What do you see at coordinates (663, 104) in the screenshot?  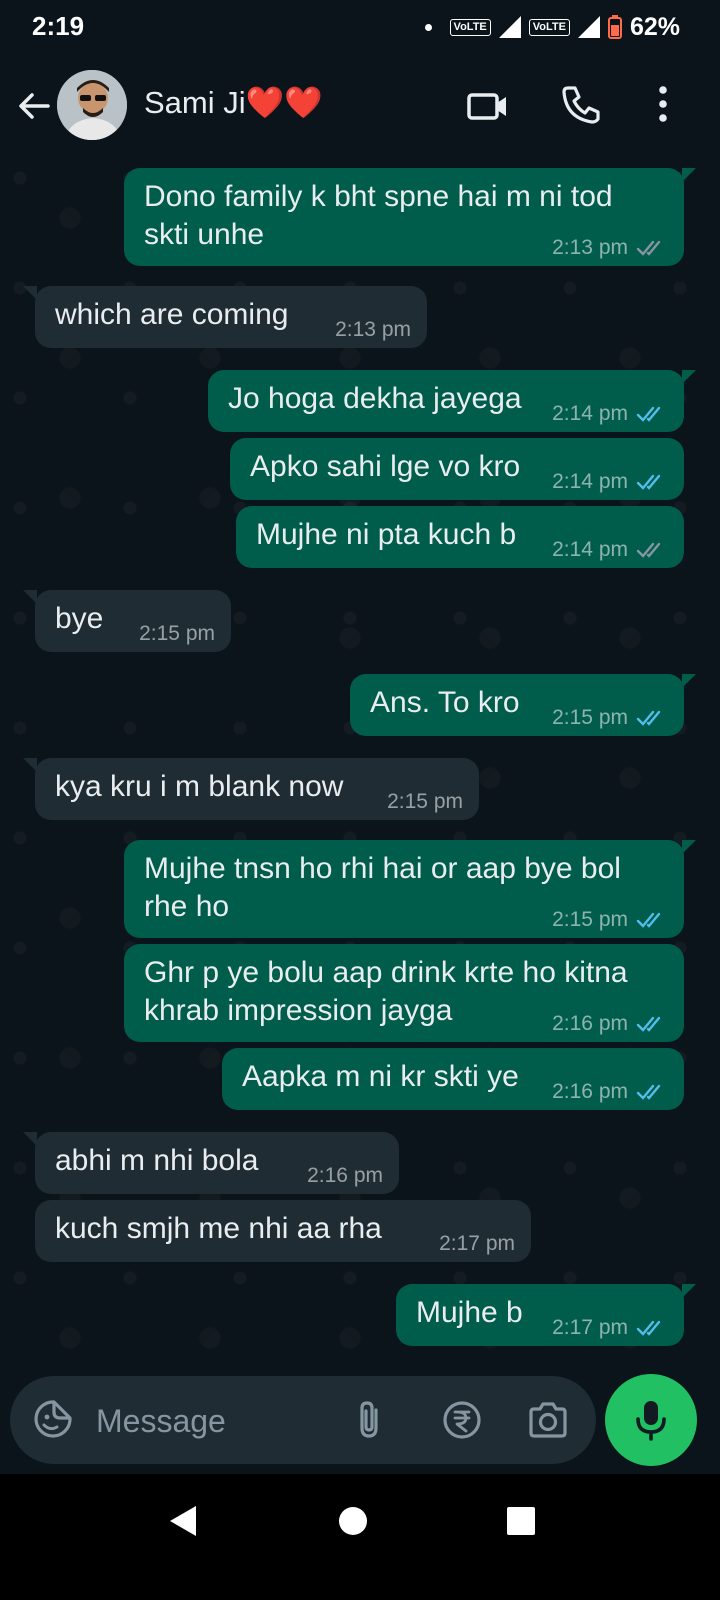 I see `more-options-icon` at bounding box center [663, 104].